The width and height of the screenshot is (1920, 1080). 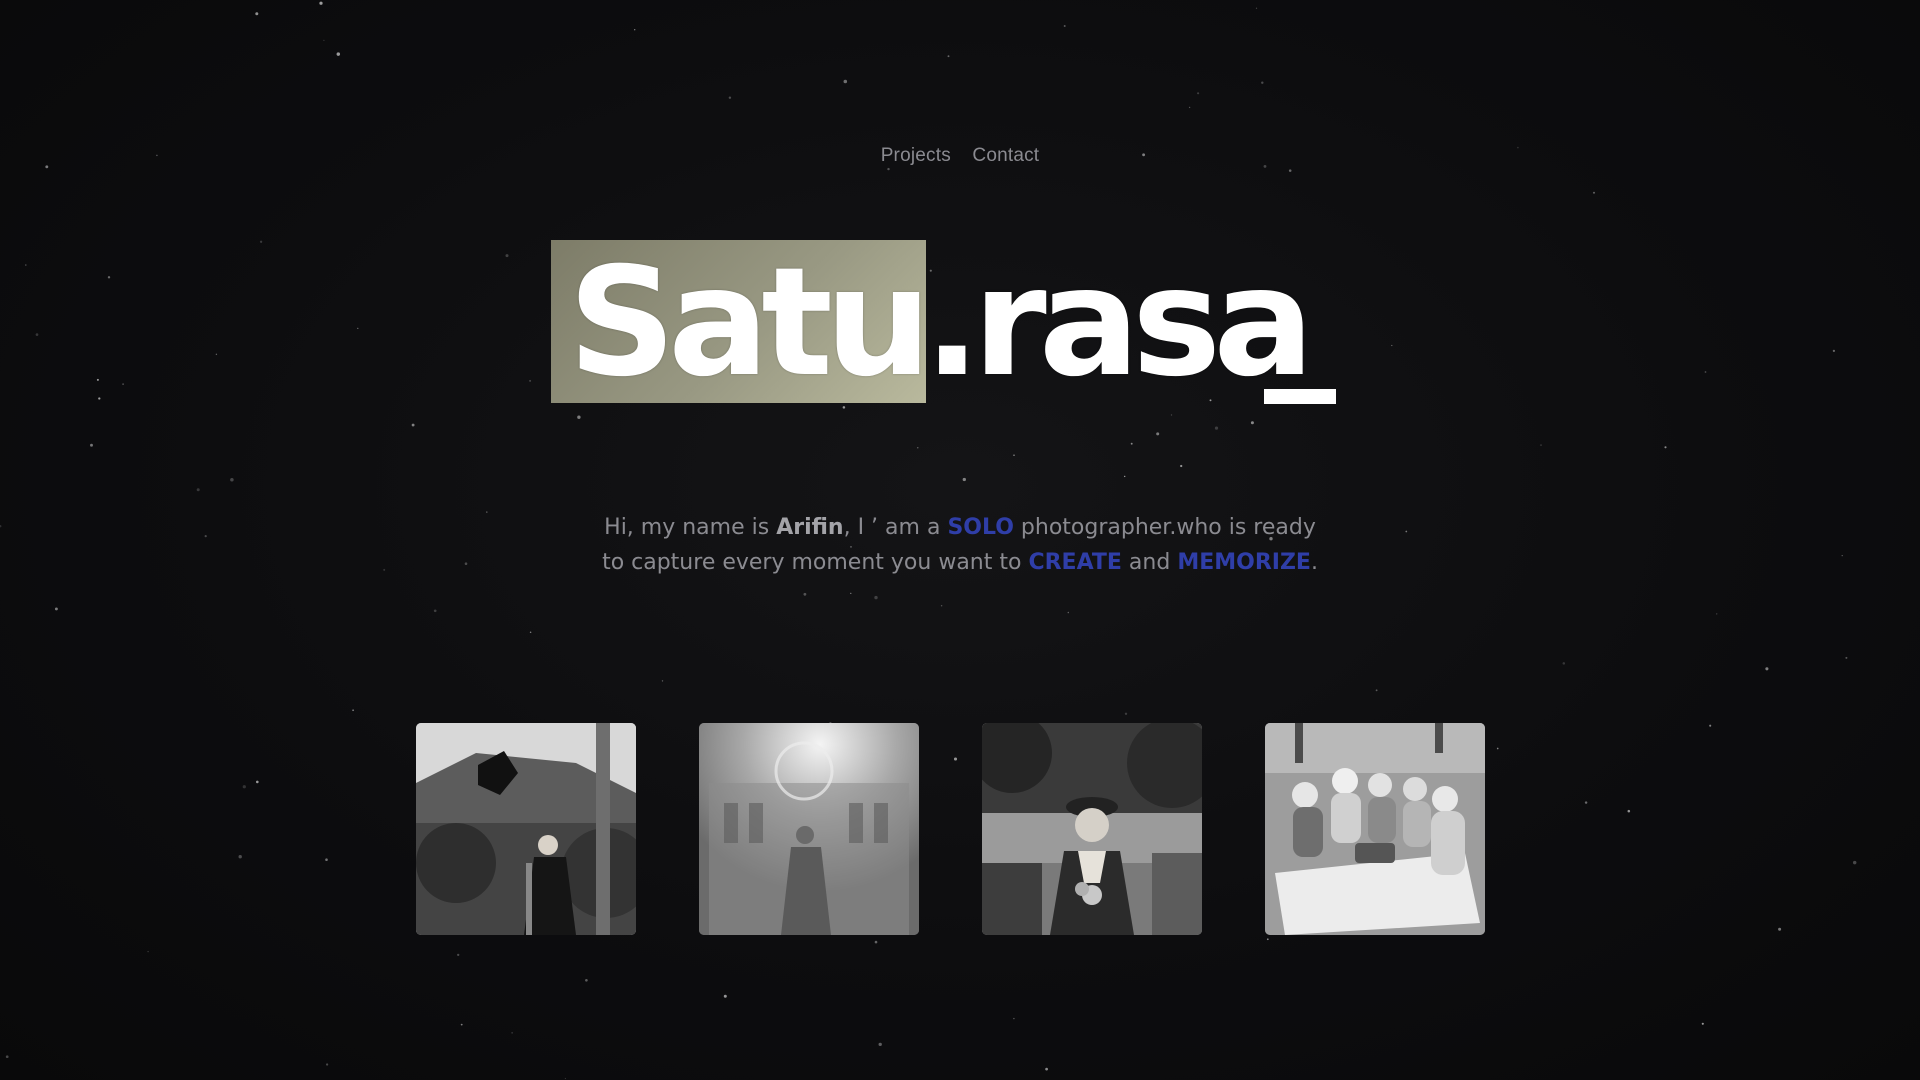 What do you see at coordinates (941, 323) in the screenshot?
I see `logo-text: Satu.rasa` at bounding box center [941, 323].